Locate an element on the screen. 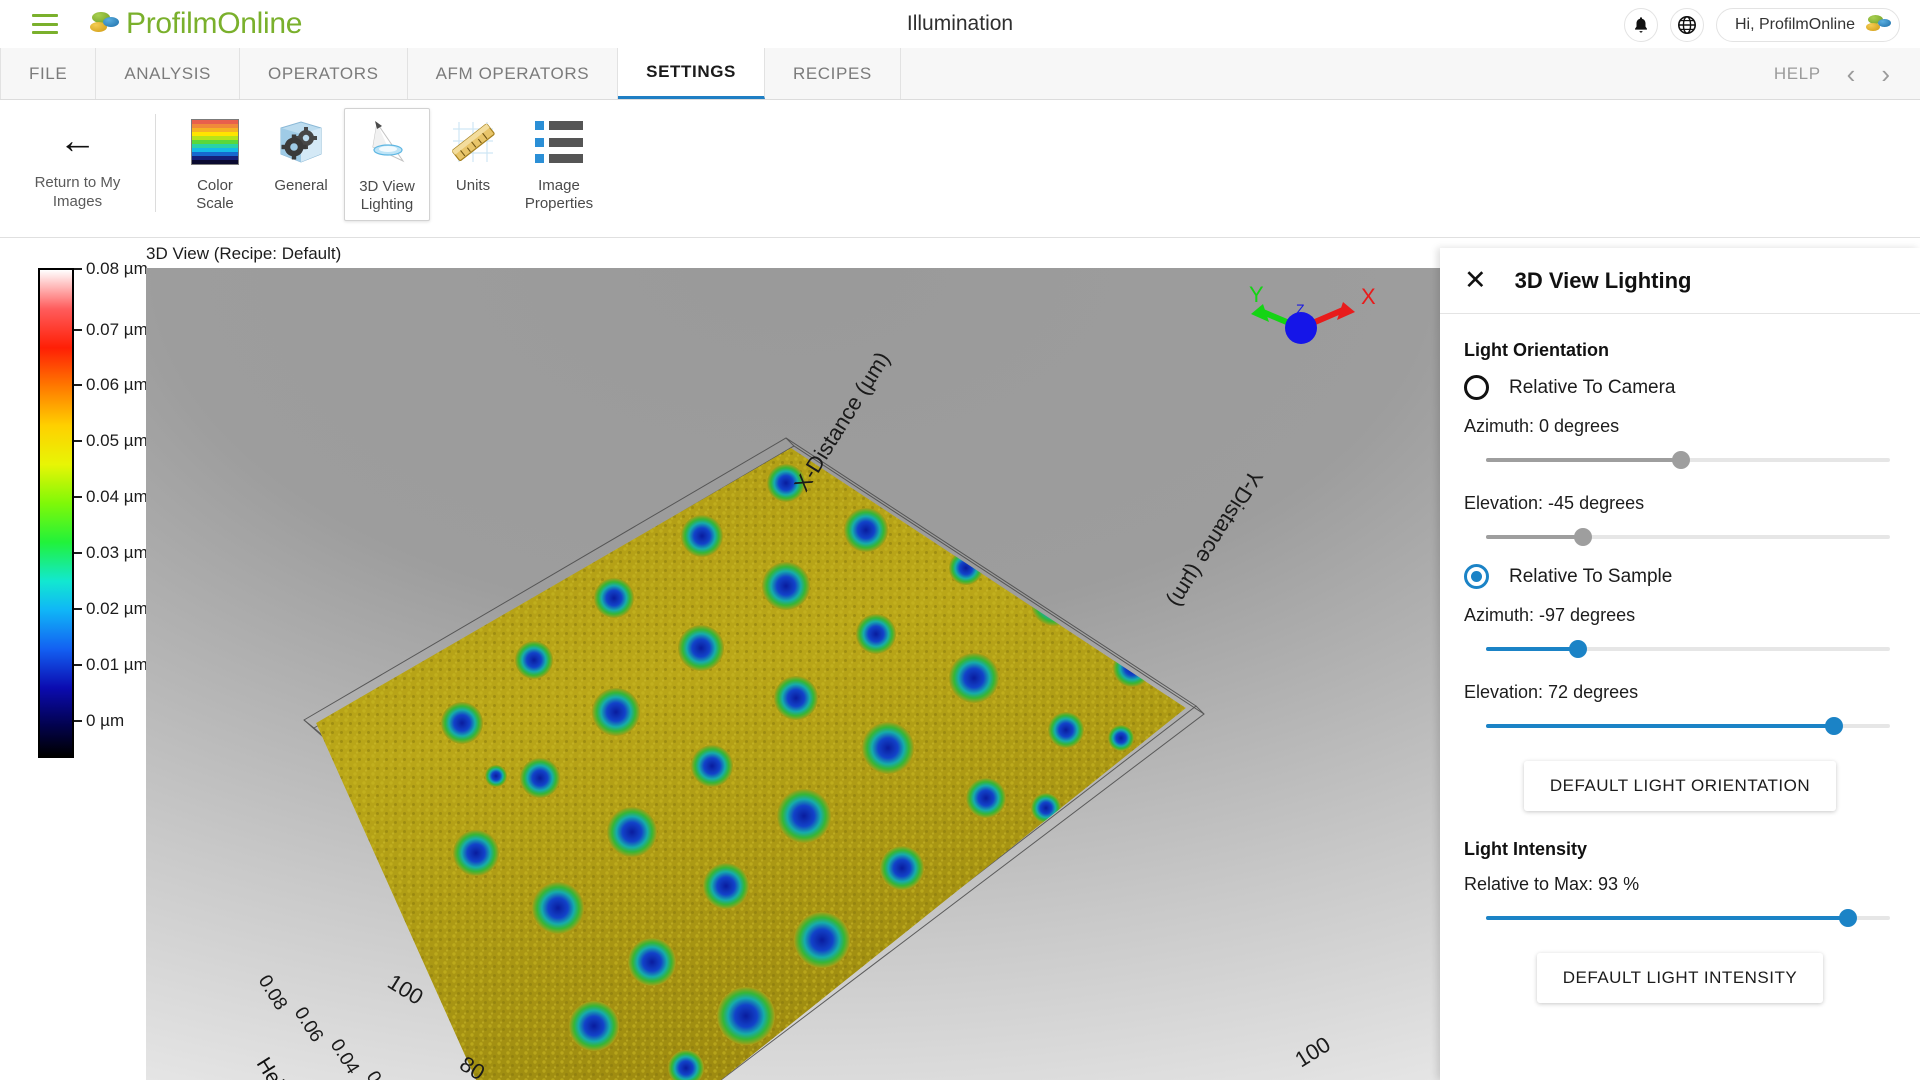 The width and height of the screenshot is (1920, 1080). legend-tick-label: 0.04 µm is located at coordinates (117, 496).